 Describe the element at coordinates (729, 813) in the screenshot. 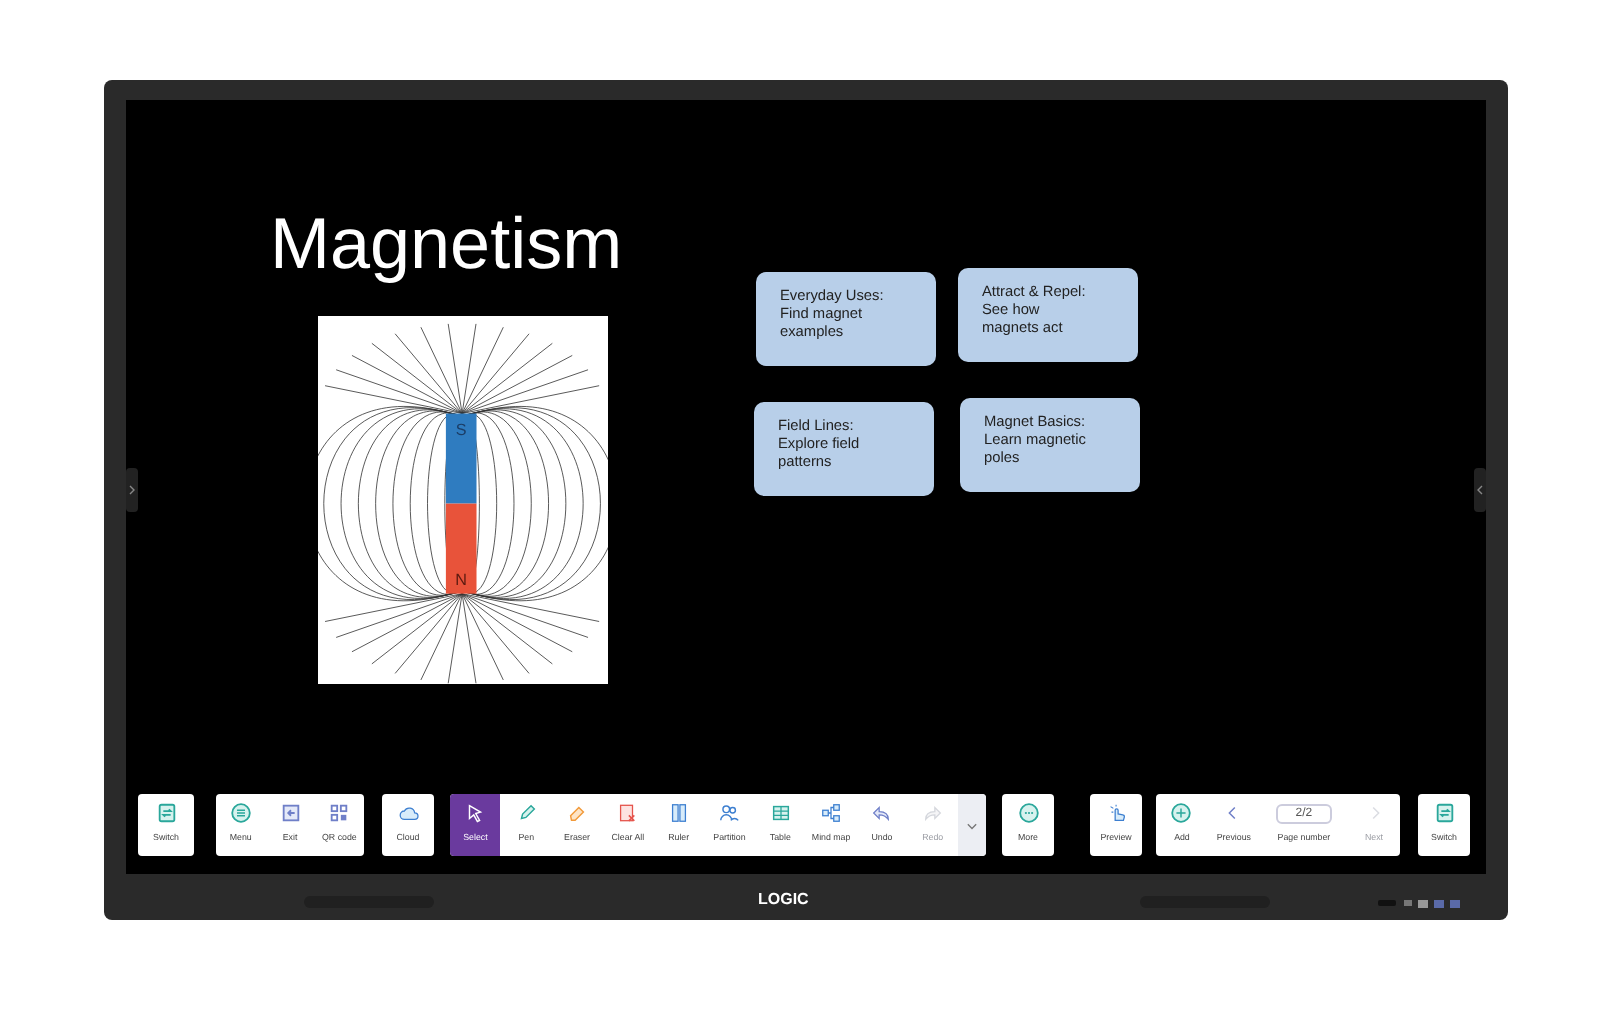

I see `people-icon` at that location.